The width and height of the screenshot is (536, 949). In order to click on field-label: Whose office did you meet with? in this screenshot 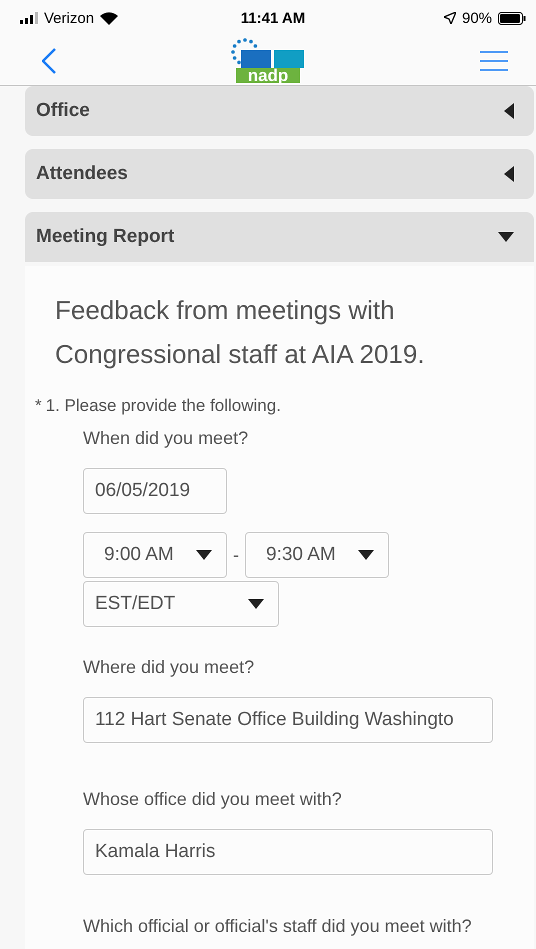, I will do `click(213, 799)`.